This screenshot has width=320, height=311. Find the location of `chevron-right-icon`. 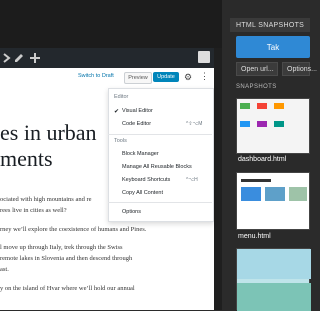

chevron-right-icon is located at coordinates (7, 58).